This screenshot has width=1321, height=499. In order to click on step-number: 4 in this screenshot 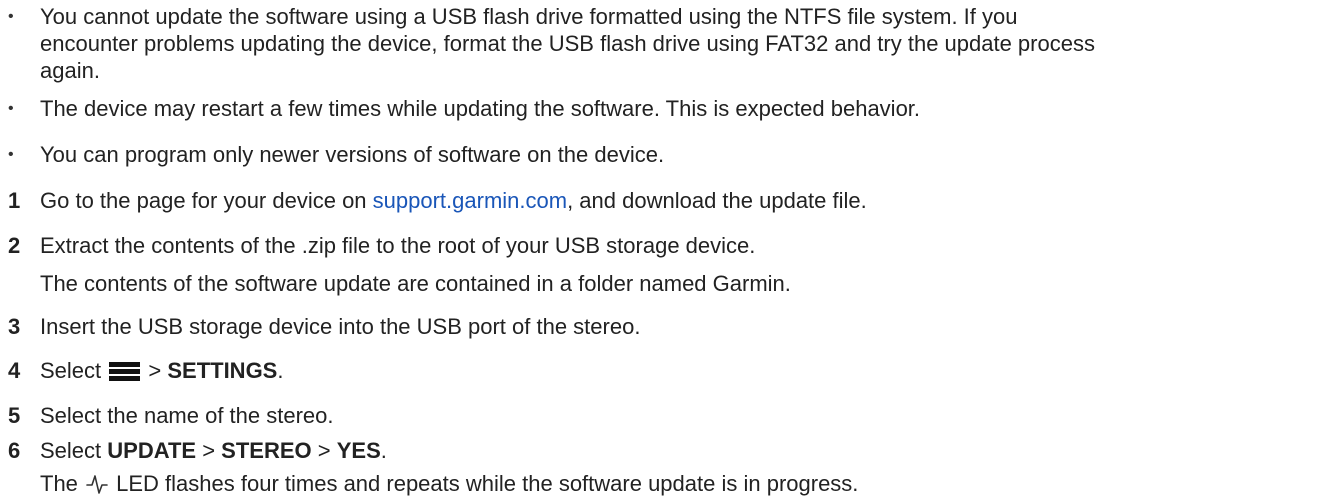, I will do `click(14, 370)`.